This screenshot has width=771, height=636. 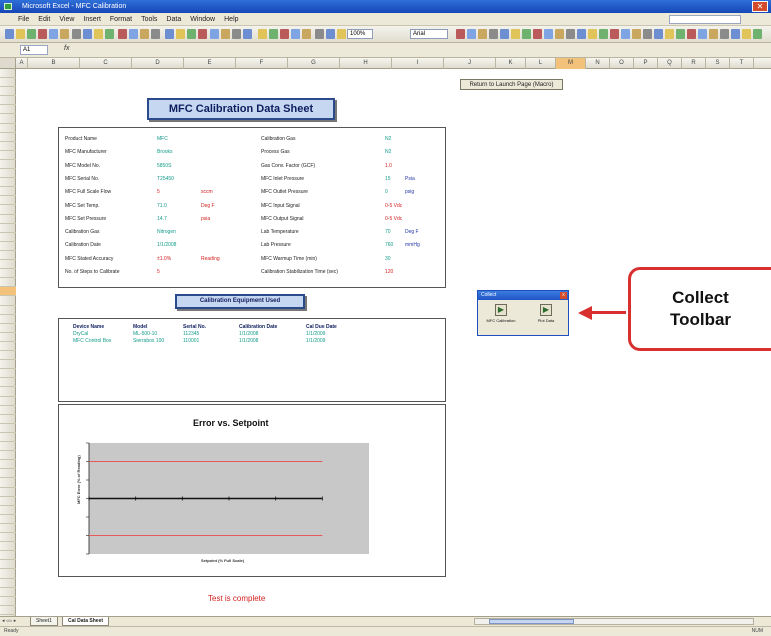 I want to click on column-header-a: A, so click(x=22, y=63).